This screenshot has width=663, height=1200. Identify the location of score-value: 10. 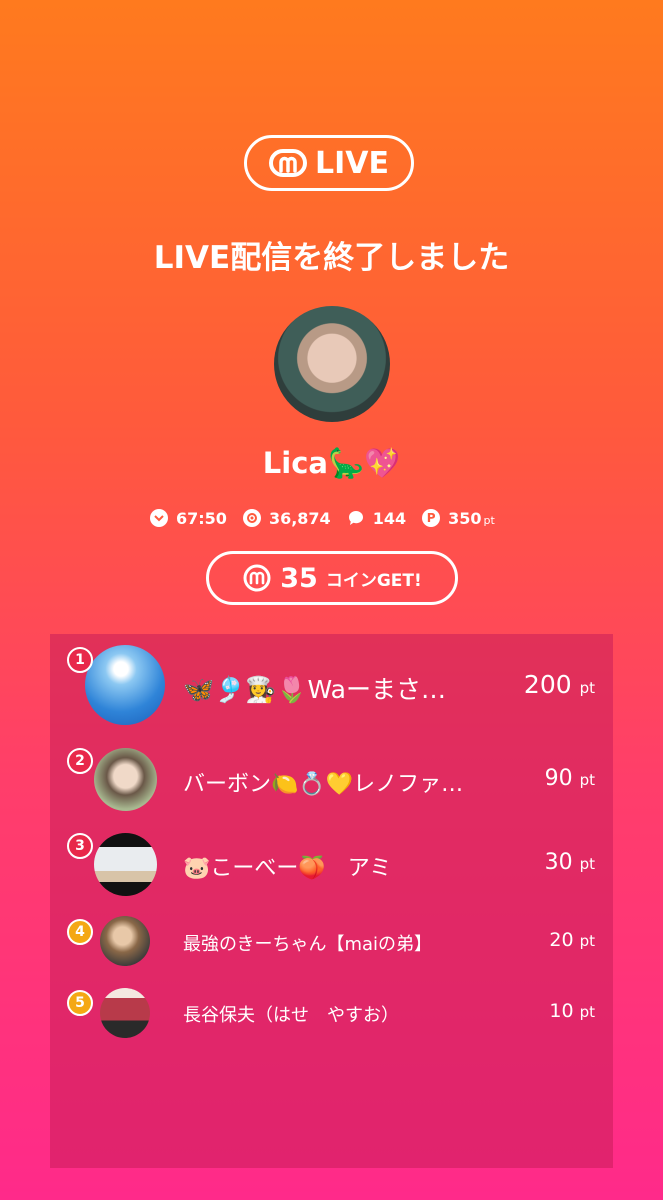
(561, 1011).